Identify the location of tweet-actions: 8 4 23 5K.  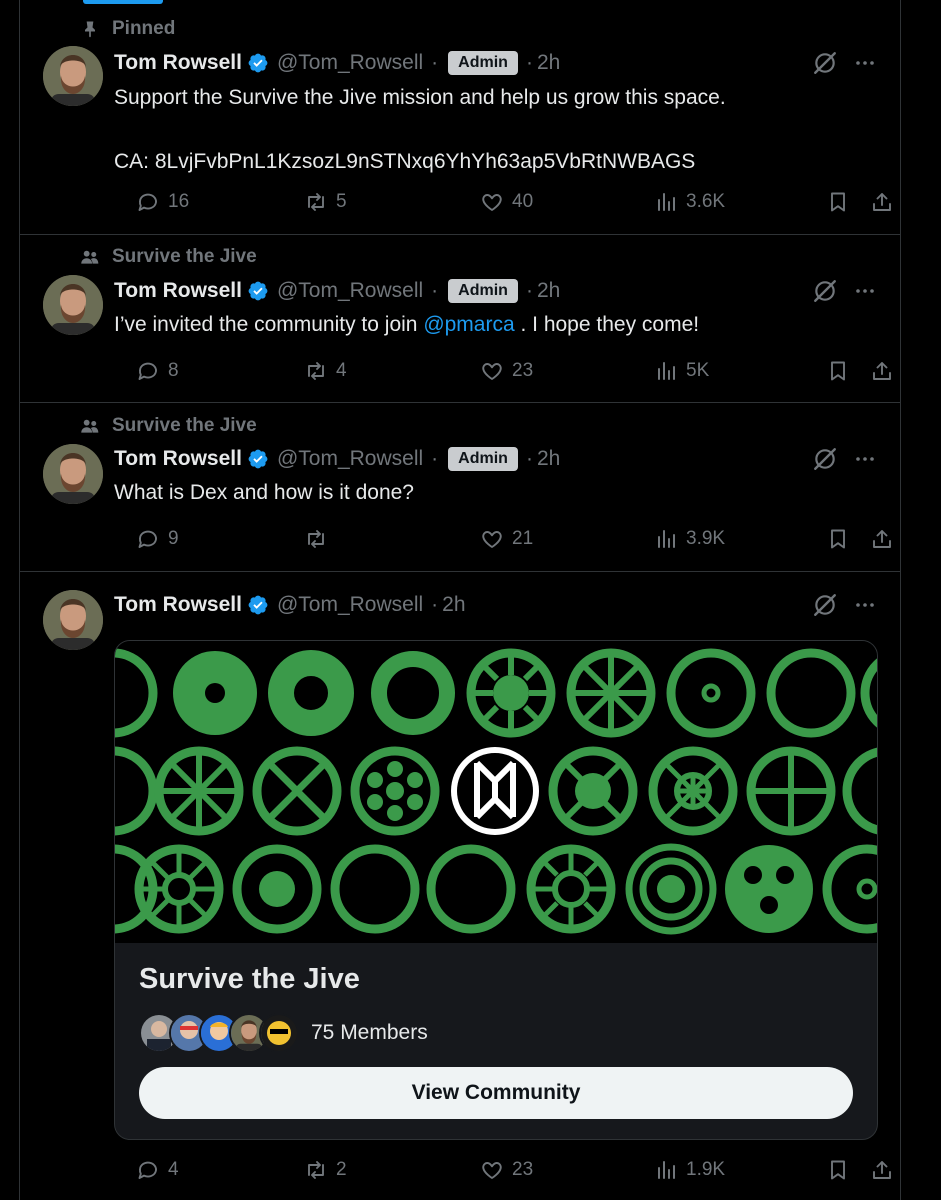
(499, 371).